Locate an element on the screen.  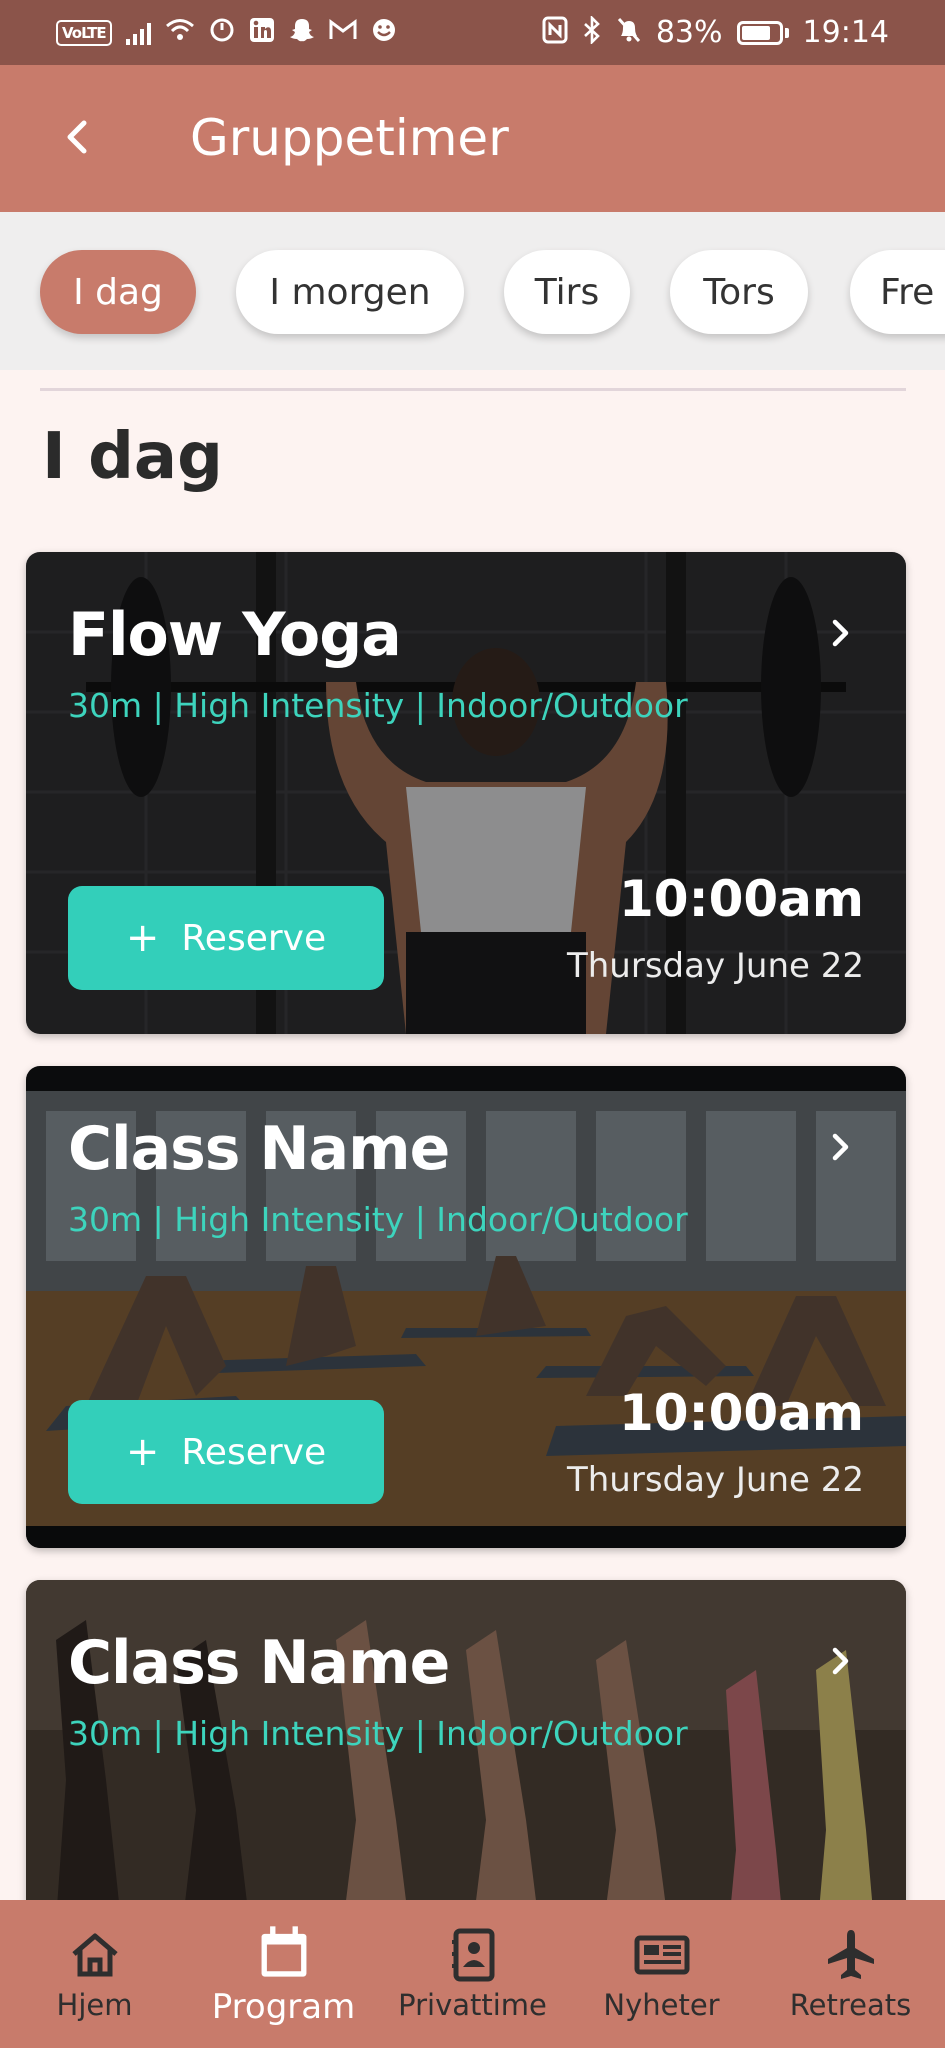
divider is located at coordinates (473, 389).